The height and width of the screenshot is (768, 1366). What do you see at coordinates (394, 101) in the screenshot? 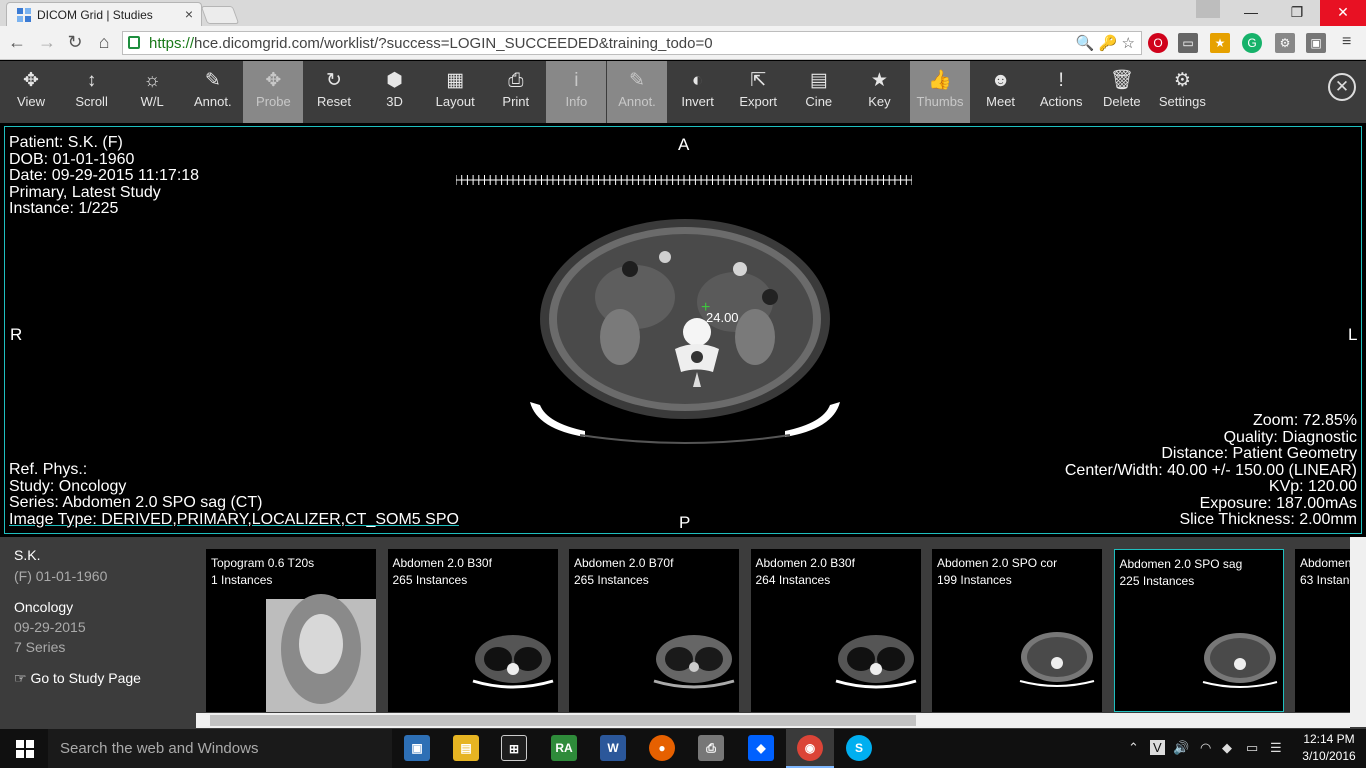
I see `tool-label: 3D` at bounding box center [394, 101].